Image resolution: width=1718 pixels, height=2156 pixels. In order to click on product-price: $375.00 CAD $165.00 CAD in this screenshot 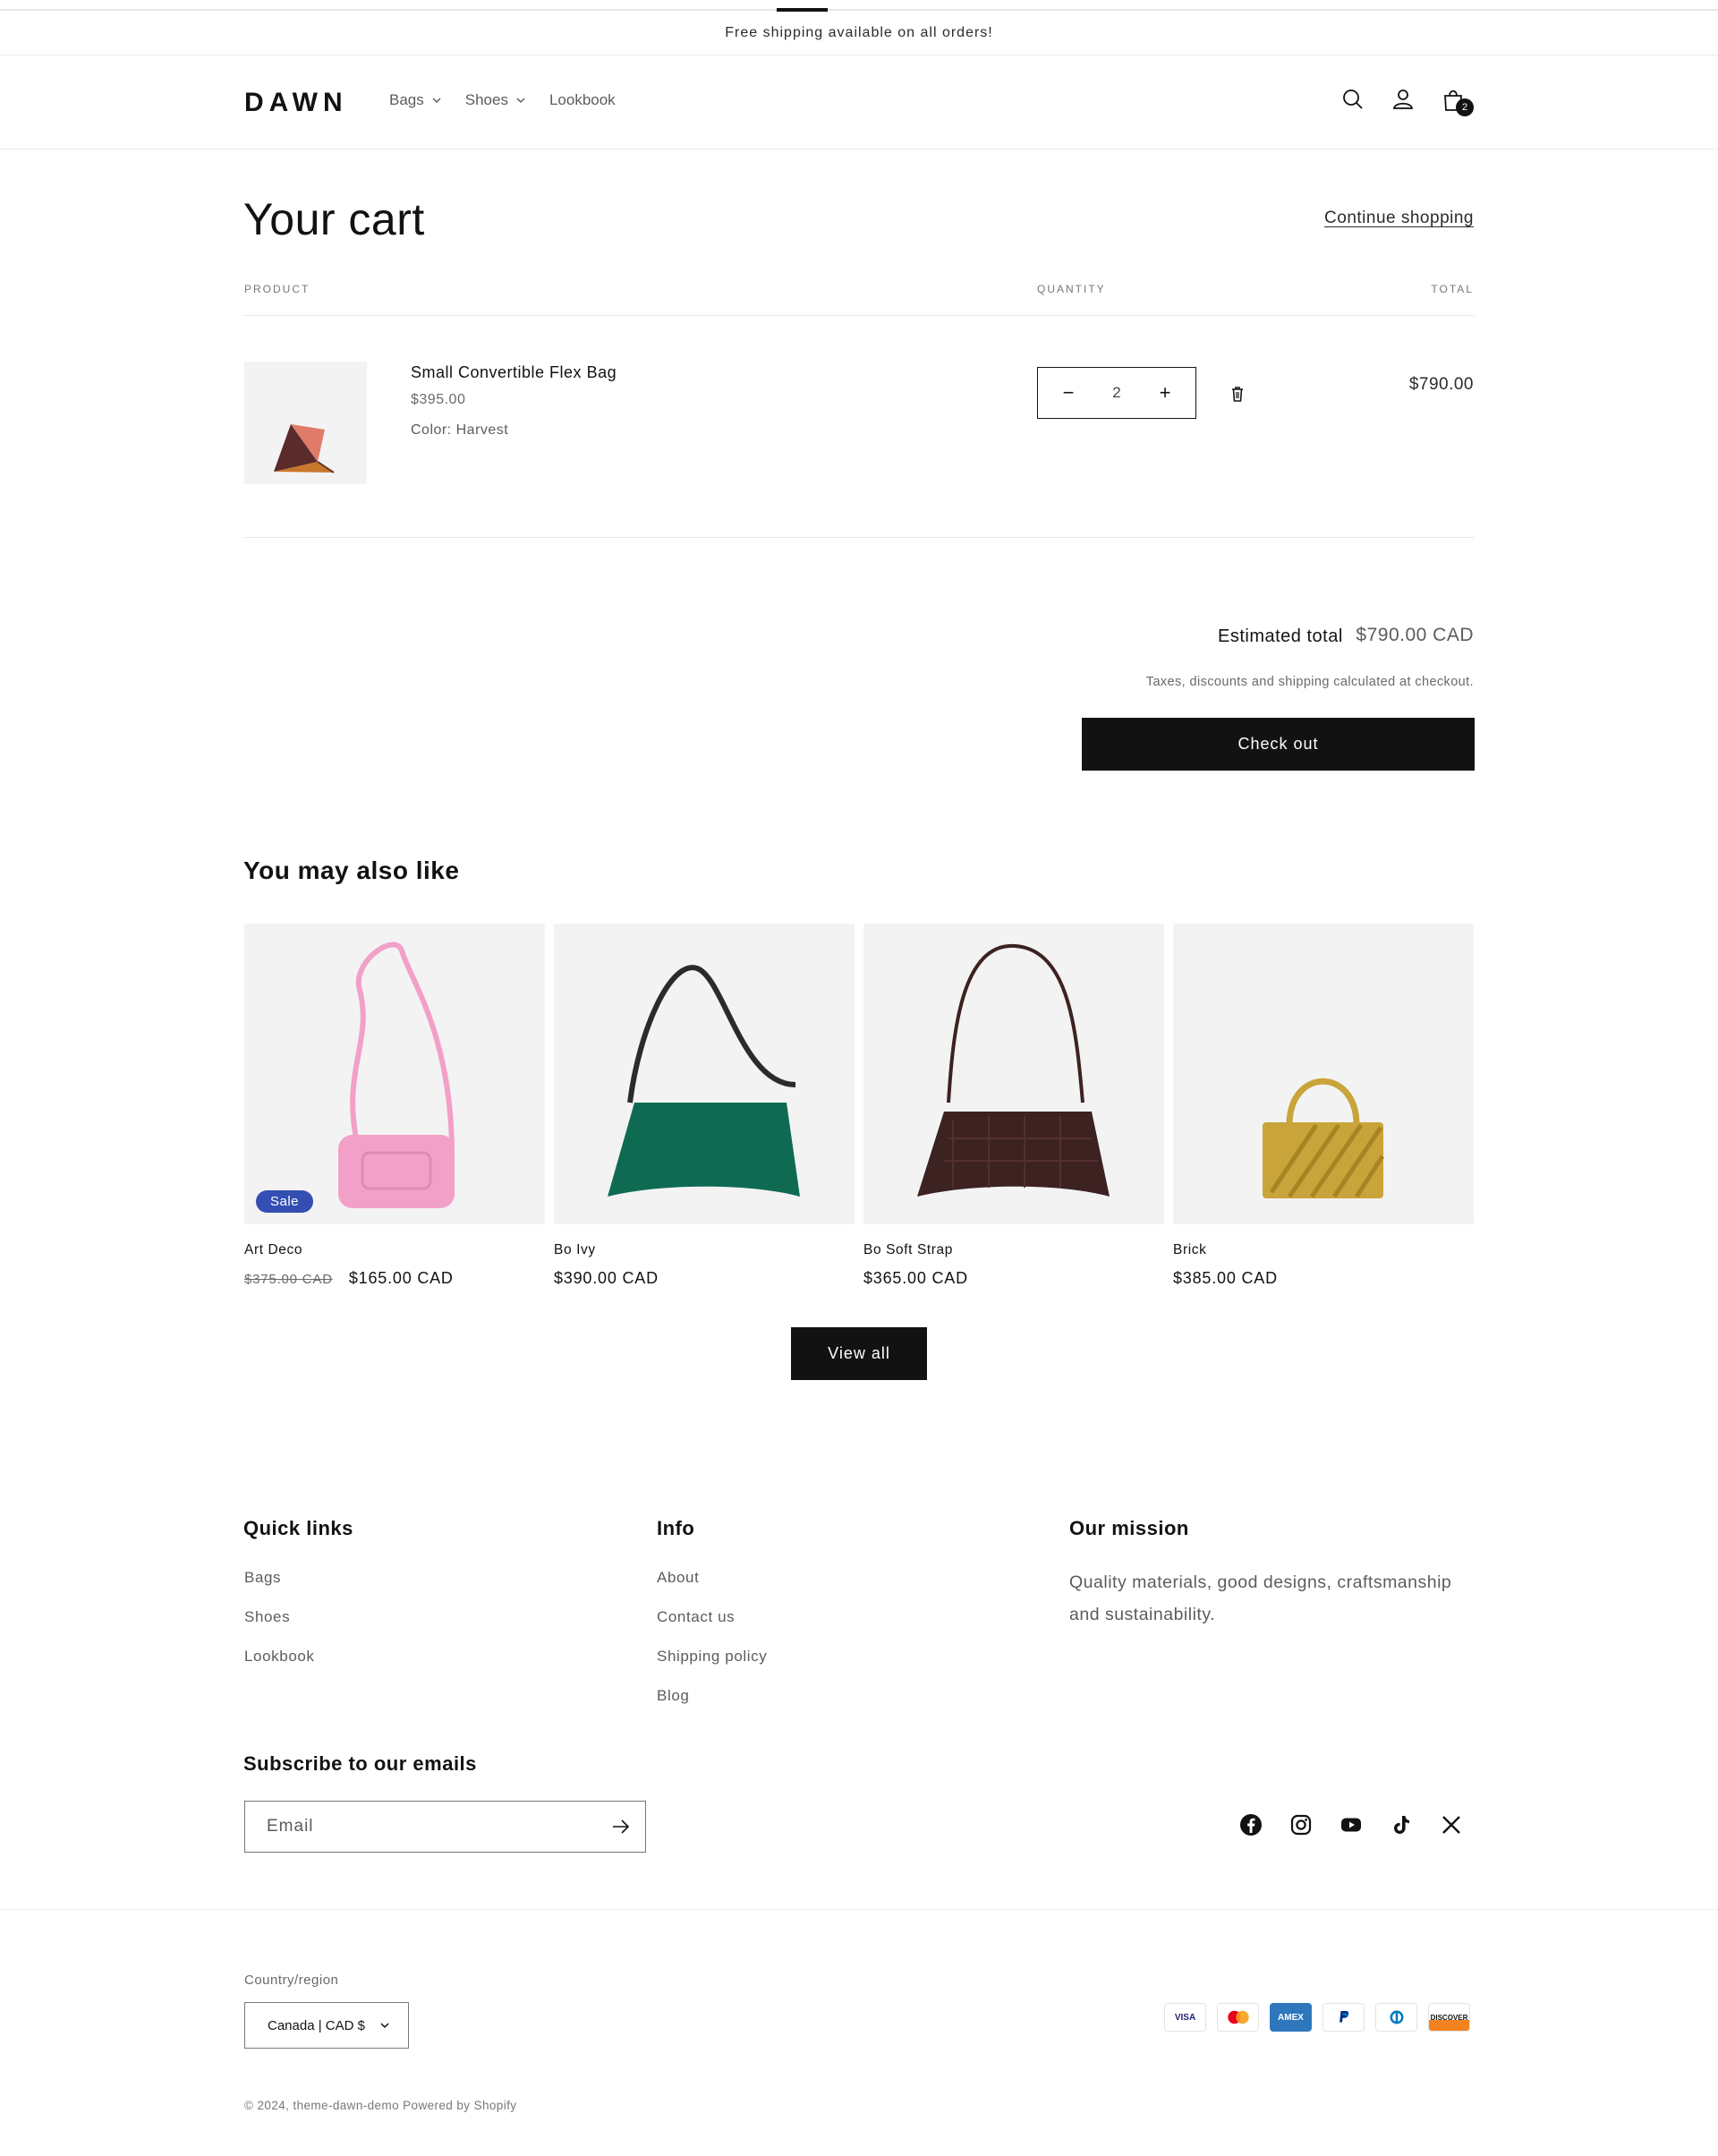, I will do `click(394, 1278)`.